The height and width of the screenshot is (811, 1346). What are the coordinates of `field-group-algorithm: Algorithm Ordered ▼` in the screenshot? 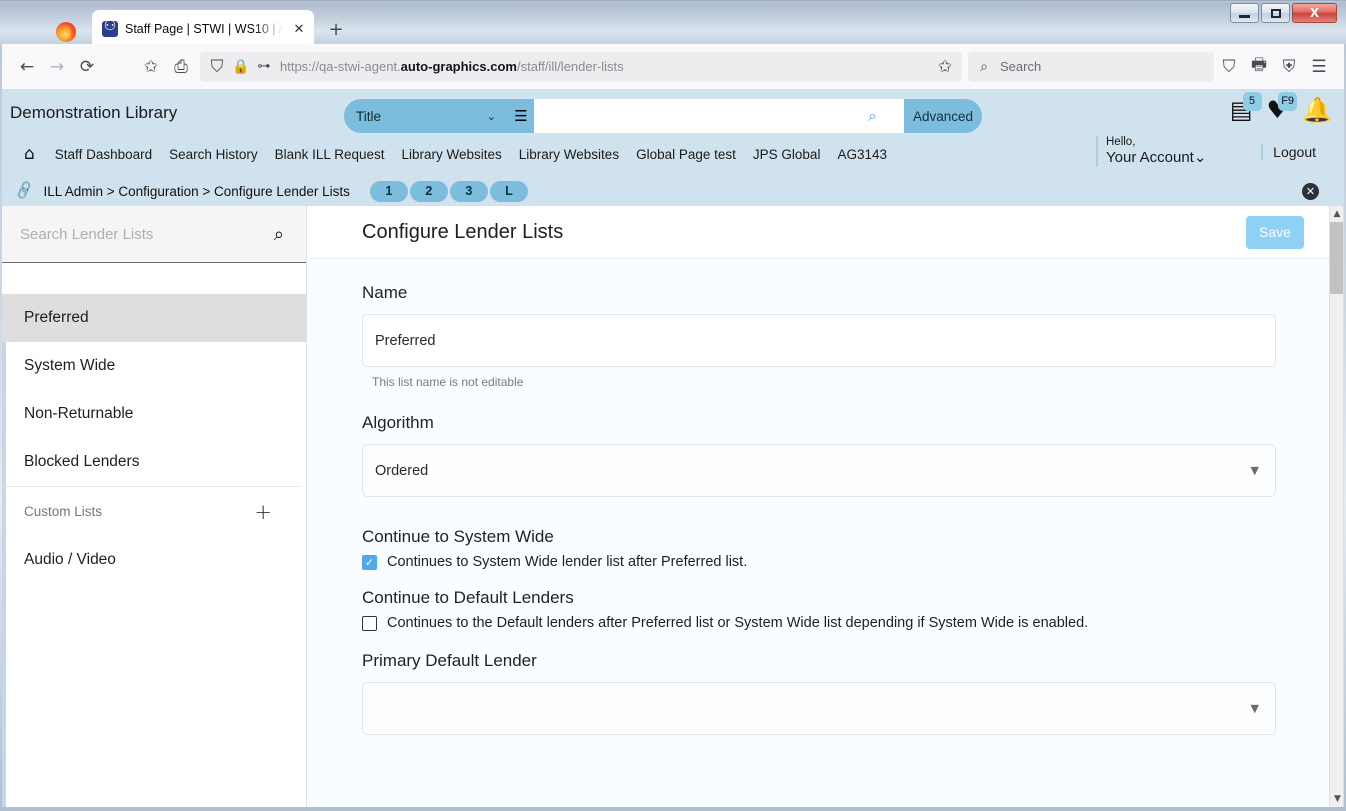 It's located at (819, 455).